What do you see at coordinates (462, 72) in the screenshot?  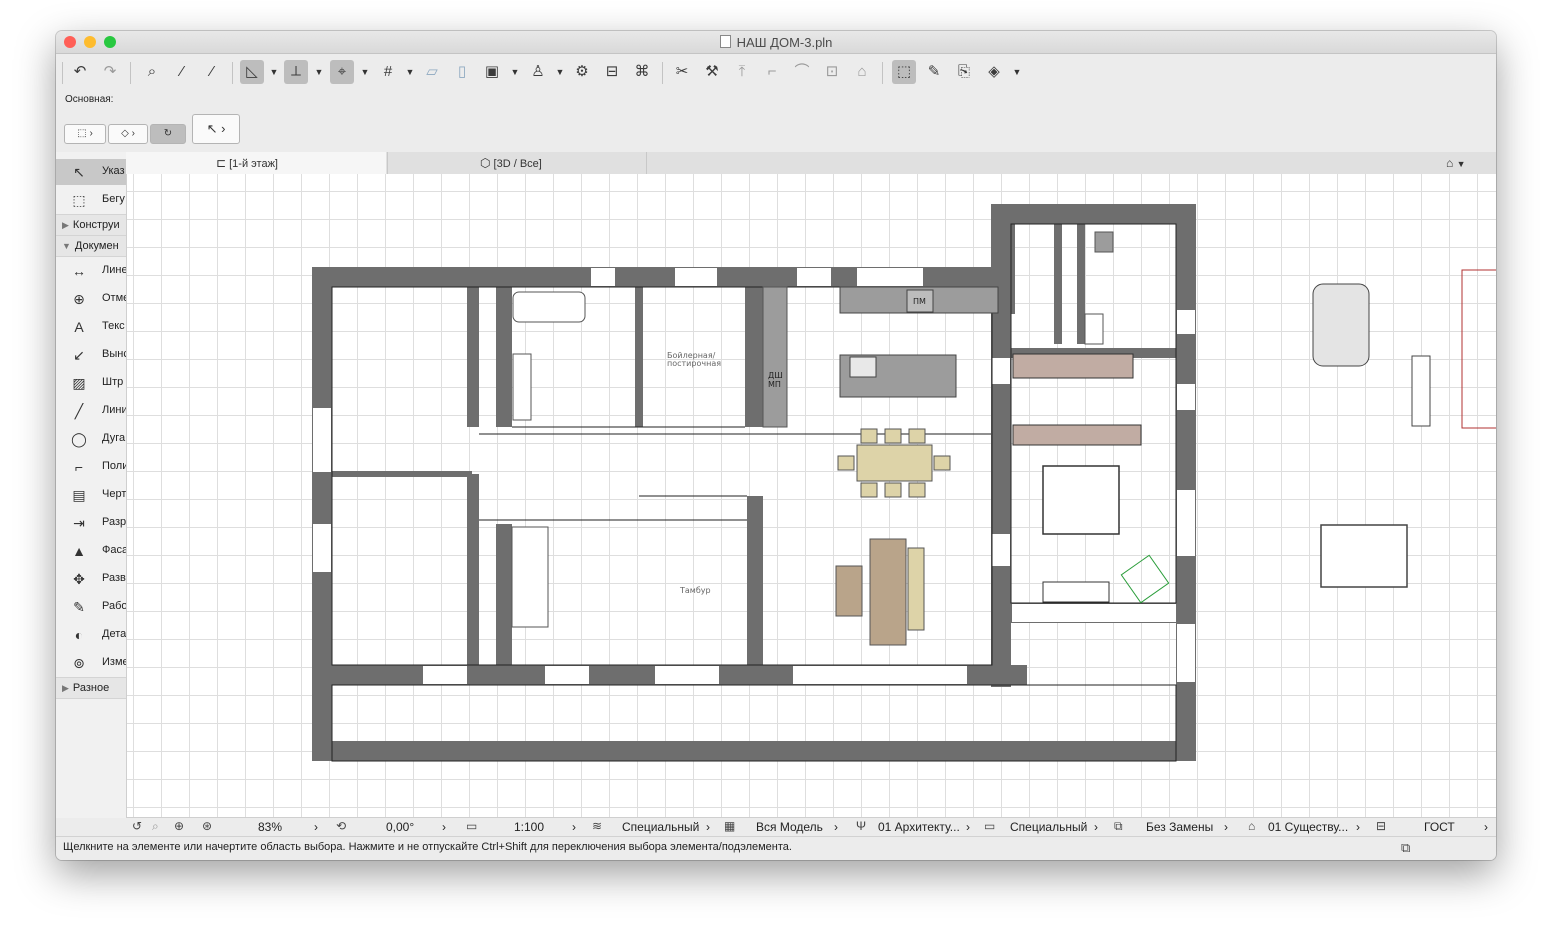 I see `cursor-plane-icon: ▯` at bounding box center [462, 72].